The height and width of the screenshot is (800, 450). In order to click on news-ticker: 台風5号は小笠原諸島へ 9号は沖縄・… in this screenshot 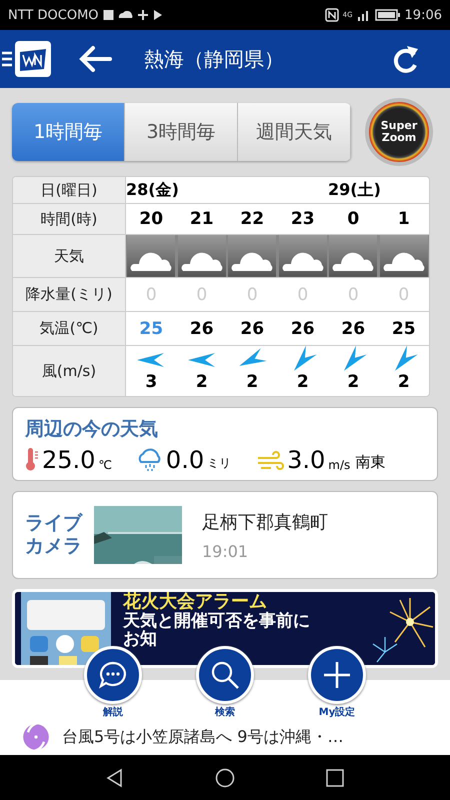, I will do `click(203, 737)`.